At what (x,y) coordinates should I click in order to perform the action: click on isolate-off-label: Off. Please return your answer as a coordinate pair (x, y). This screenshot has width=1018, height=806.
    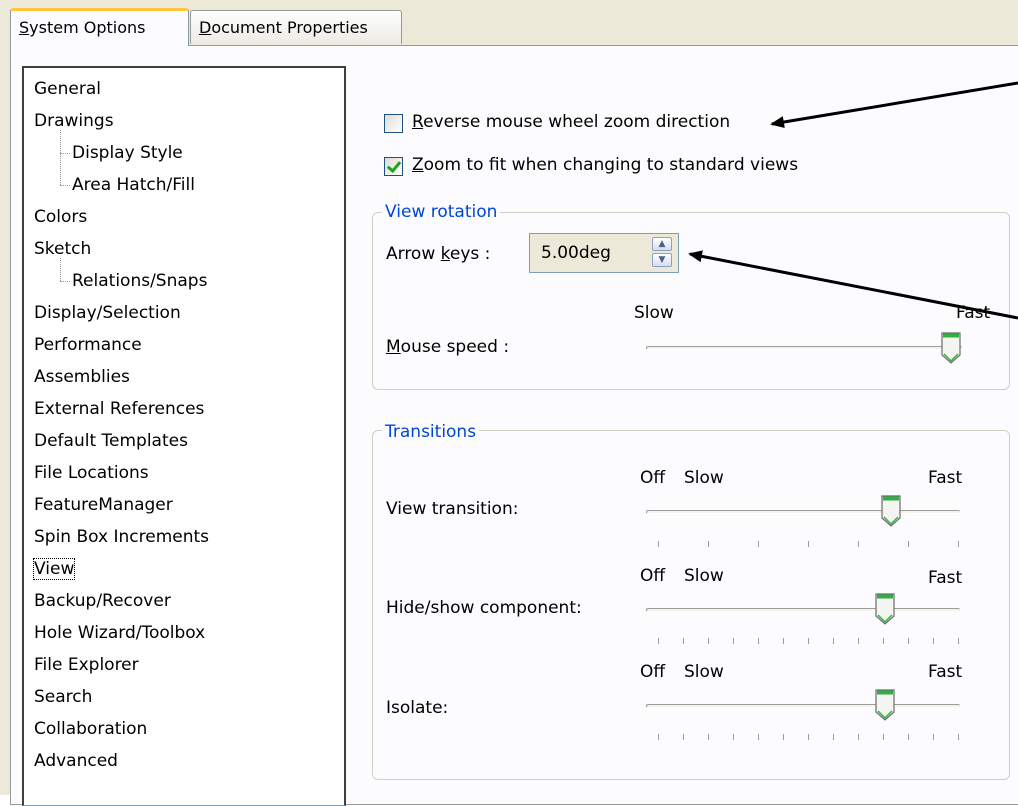
    Looking at the image, I should click on (653, 672).